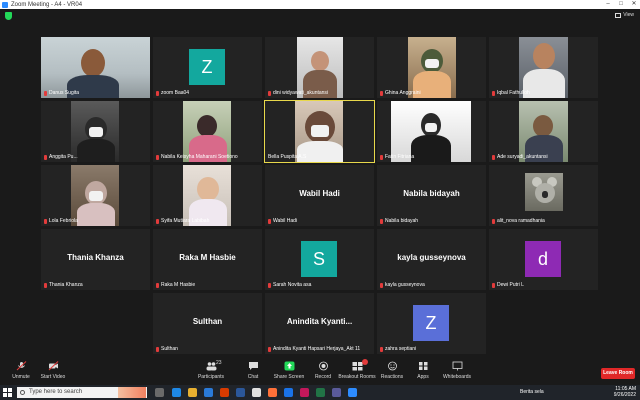 Image resolution: width=640 pixels, height=400 pixels. Describe the element at coordinates (192, 392) in the screenshot. I see `file-explorer-icon` at that location.